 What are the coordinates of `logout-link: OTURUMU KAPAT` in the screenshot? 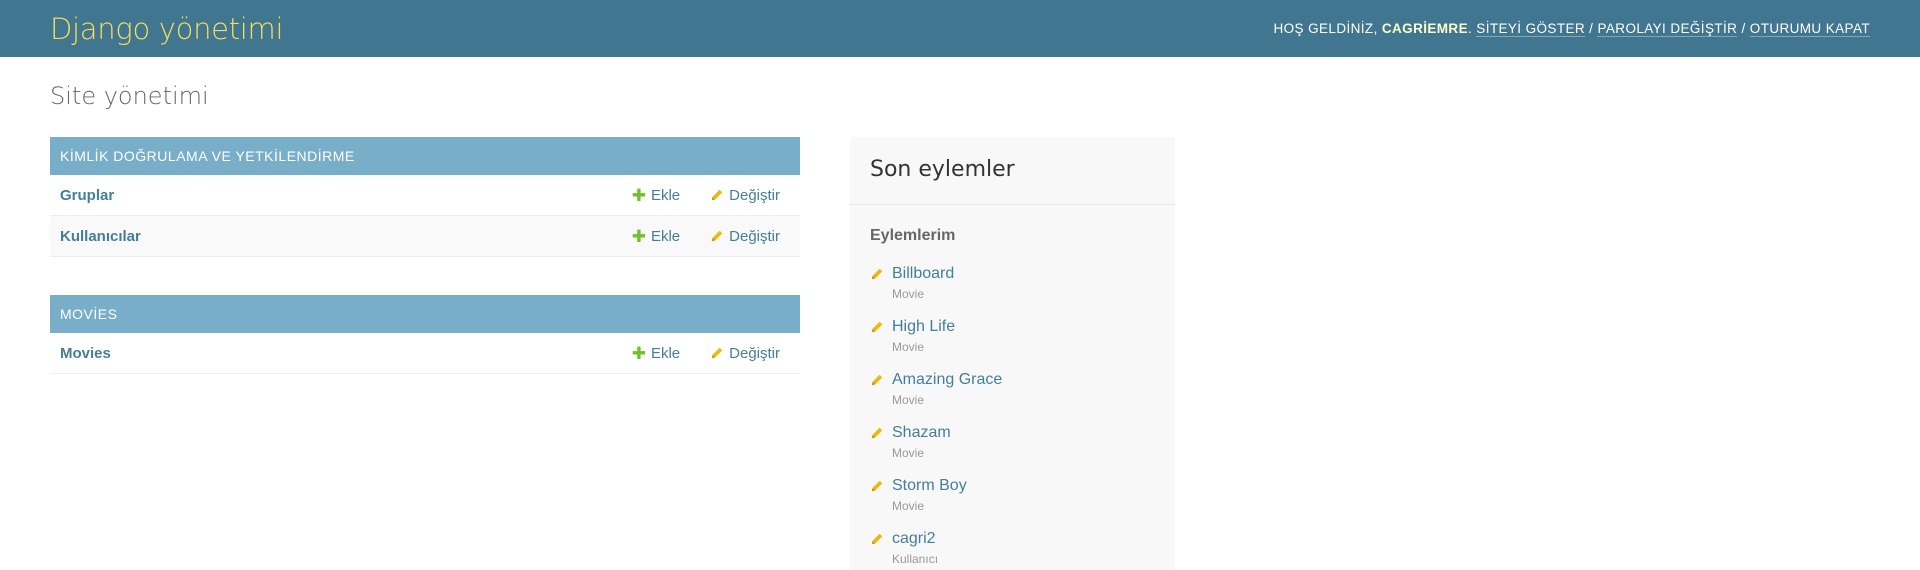 It's located at (1809, 29).